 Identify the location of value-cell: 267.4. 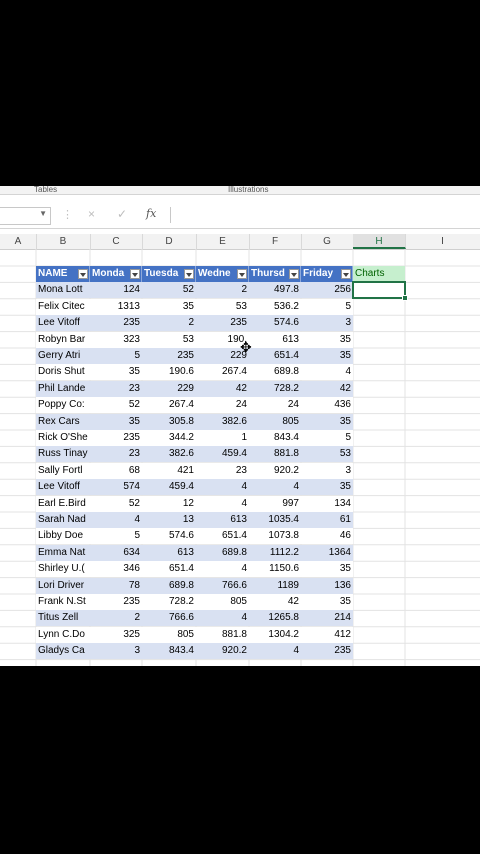
(169, 405).